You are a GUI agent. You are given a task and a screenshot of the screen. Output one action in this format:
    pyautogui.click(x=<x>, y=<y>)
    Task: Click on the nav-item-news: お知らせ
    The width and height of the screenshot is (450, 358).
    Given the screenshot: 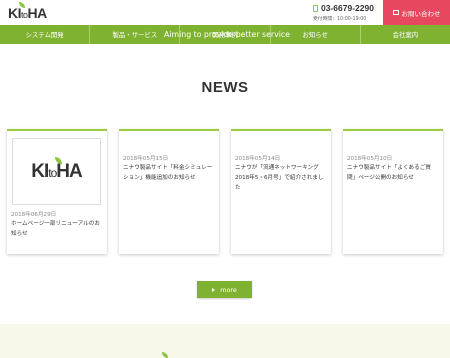 What is the action you would take?
    pyautogui.click(x=316, y=34)
    